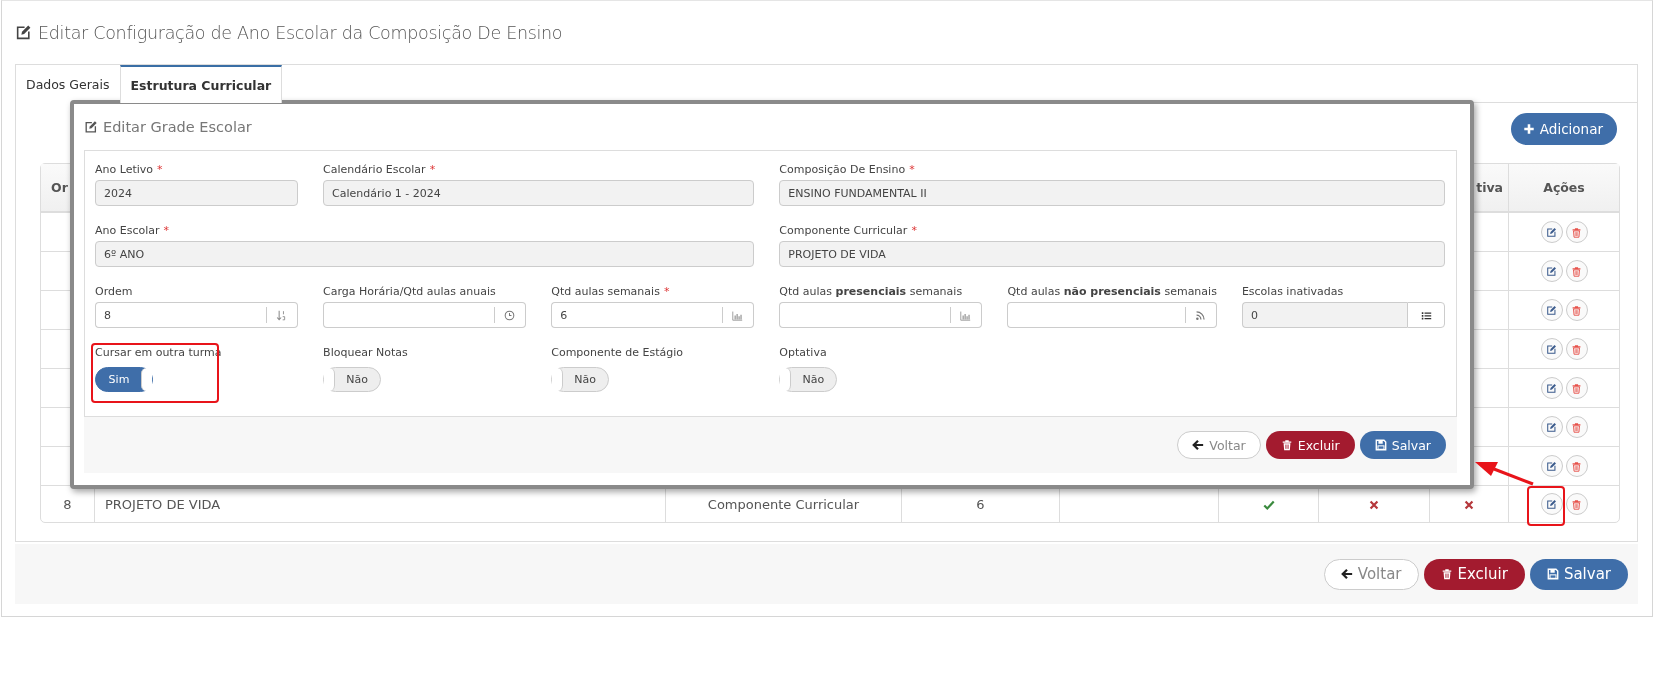 The image size is (1668, 684). Describe the element at coordinates (842, 170) in the screenshot. I see `field-label: Composição De Ensino` at that location.